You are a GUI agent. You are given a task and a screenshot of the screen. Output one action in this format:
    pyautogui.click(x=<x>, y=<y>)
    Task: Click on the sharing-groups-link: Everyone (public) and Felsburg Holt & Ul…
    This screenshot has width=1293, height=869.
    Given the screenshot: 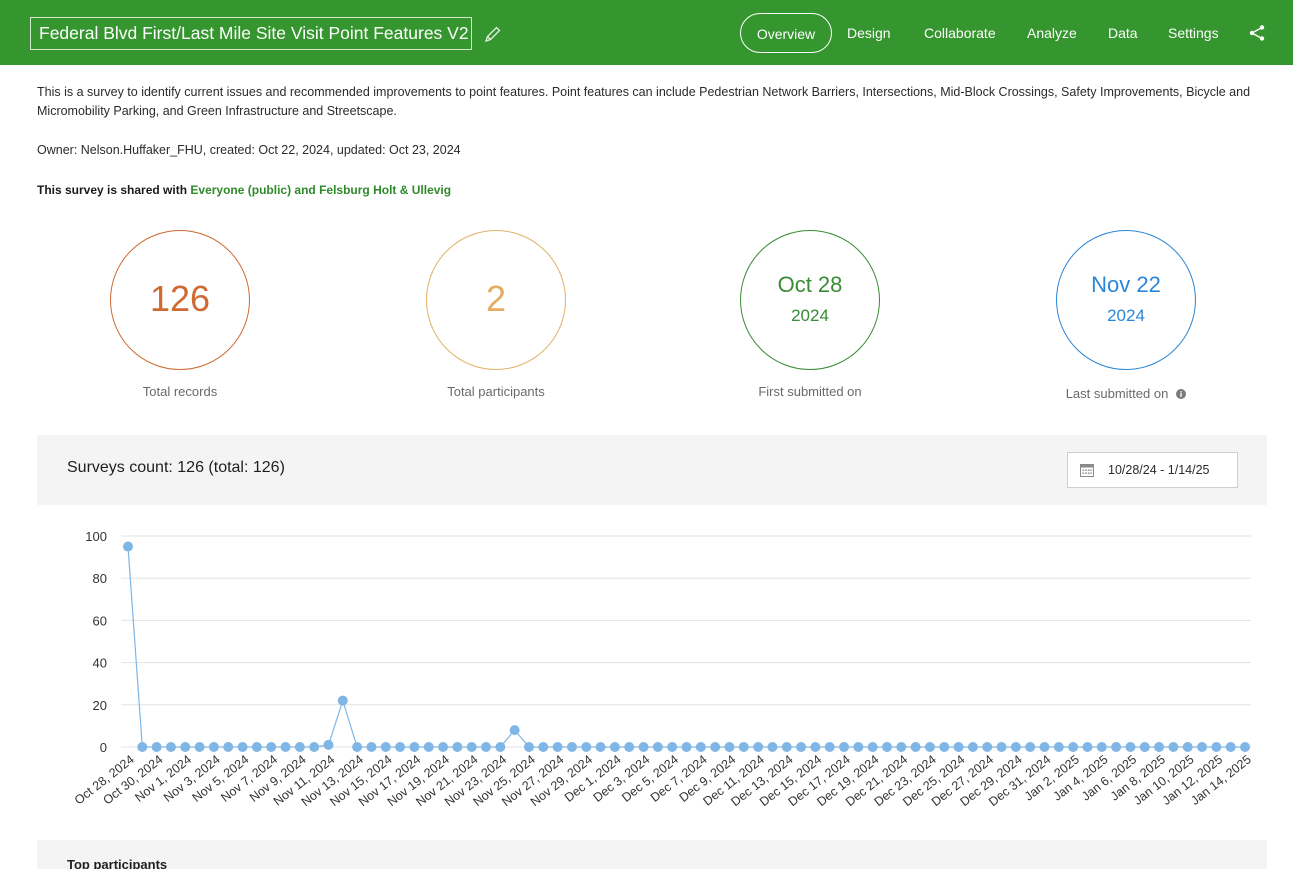 What is the action you would take?
    pyautogui.click(x=320, y=190)
    